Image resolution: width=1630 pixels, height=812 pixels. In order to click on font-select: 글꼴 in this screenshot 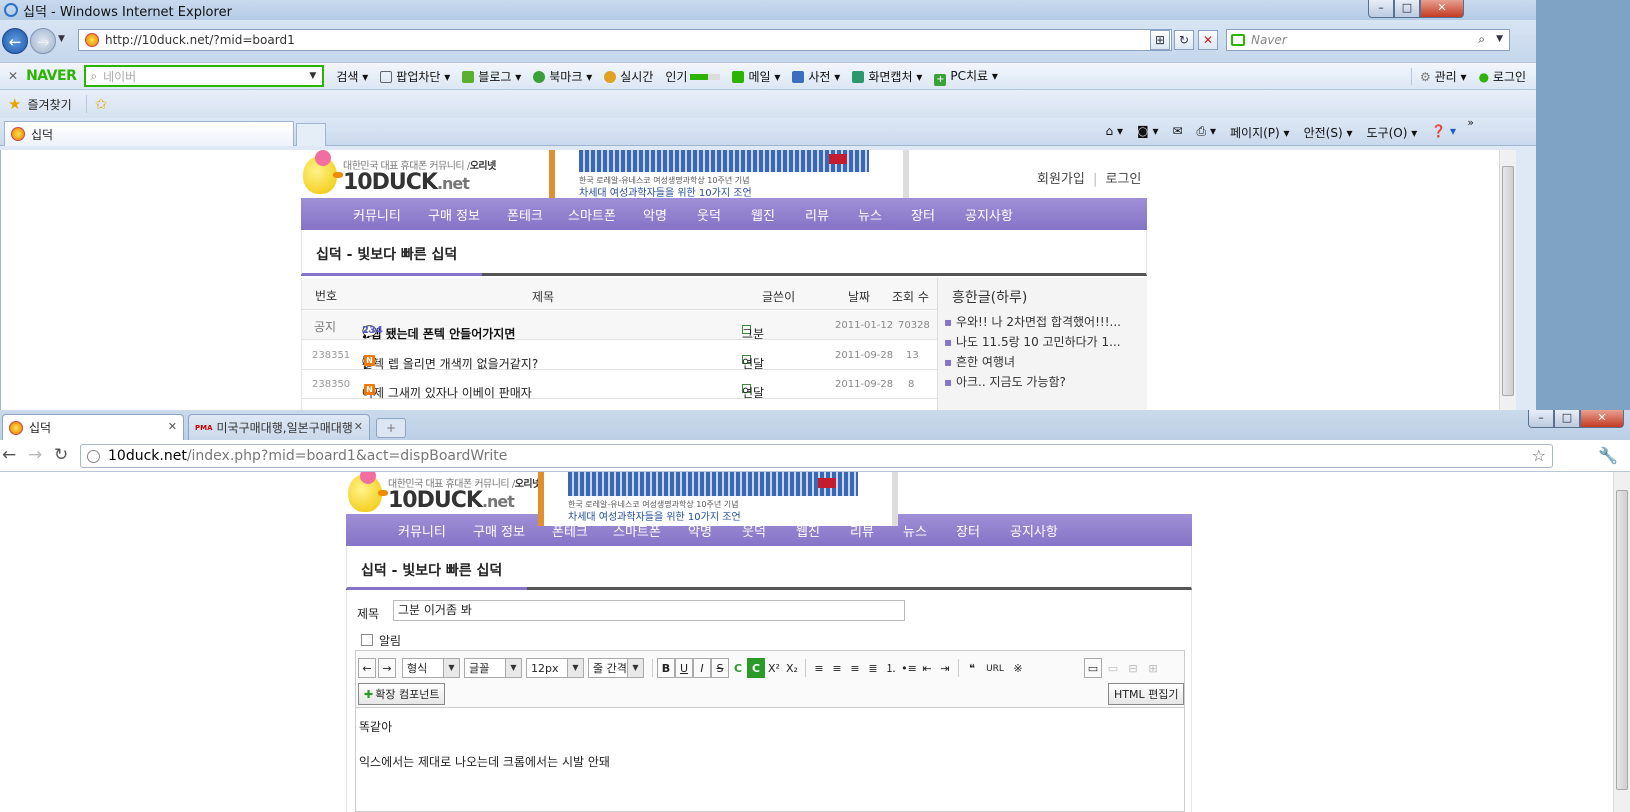, I will do `click(493, 668)`.